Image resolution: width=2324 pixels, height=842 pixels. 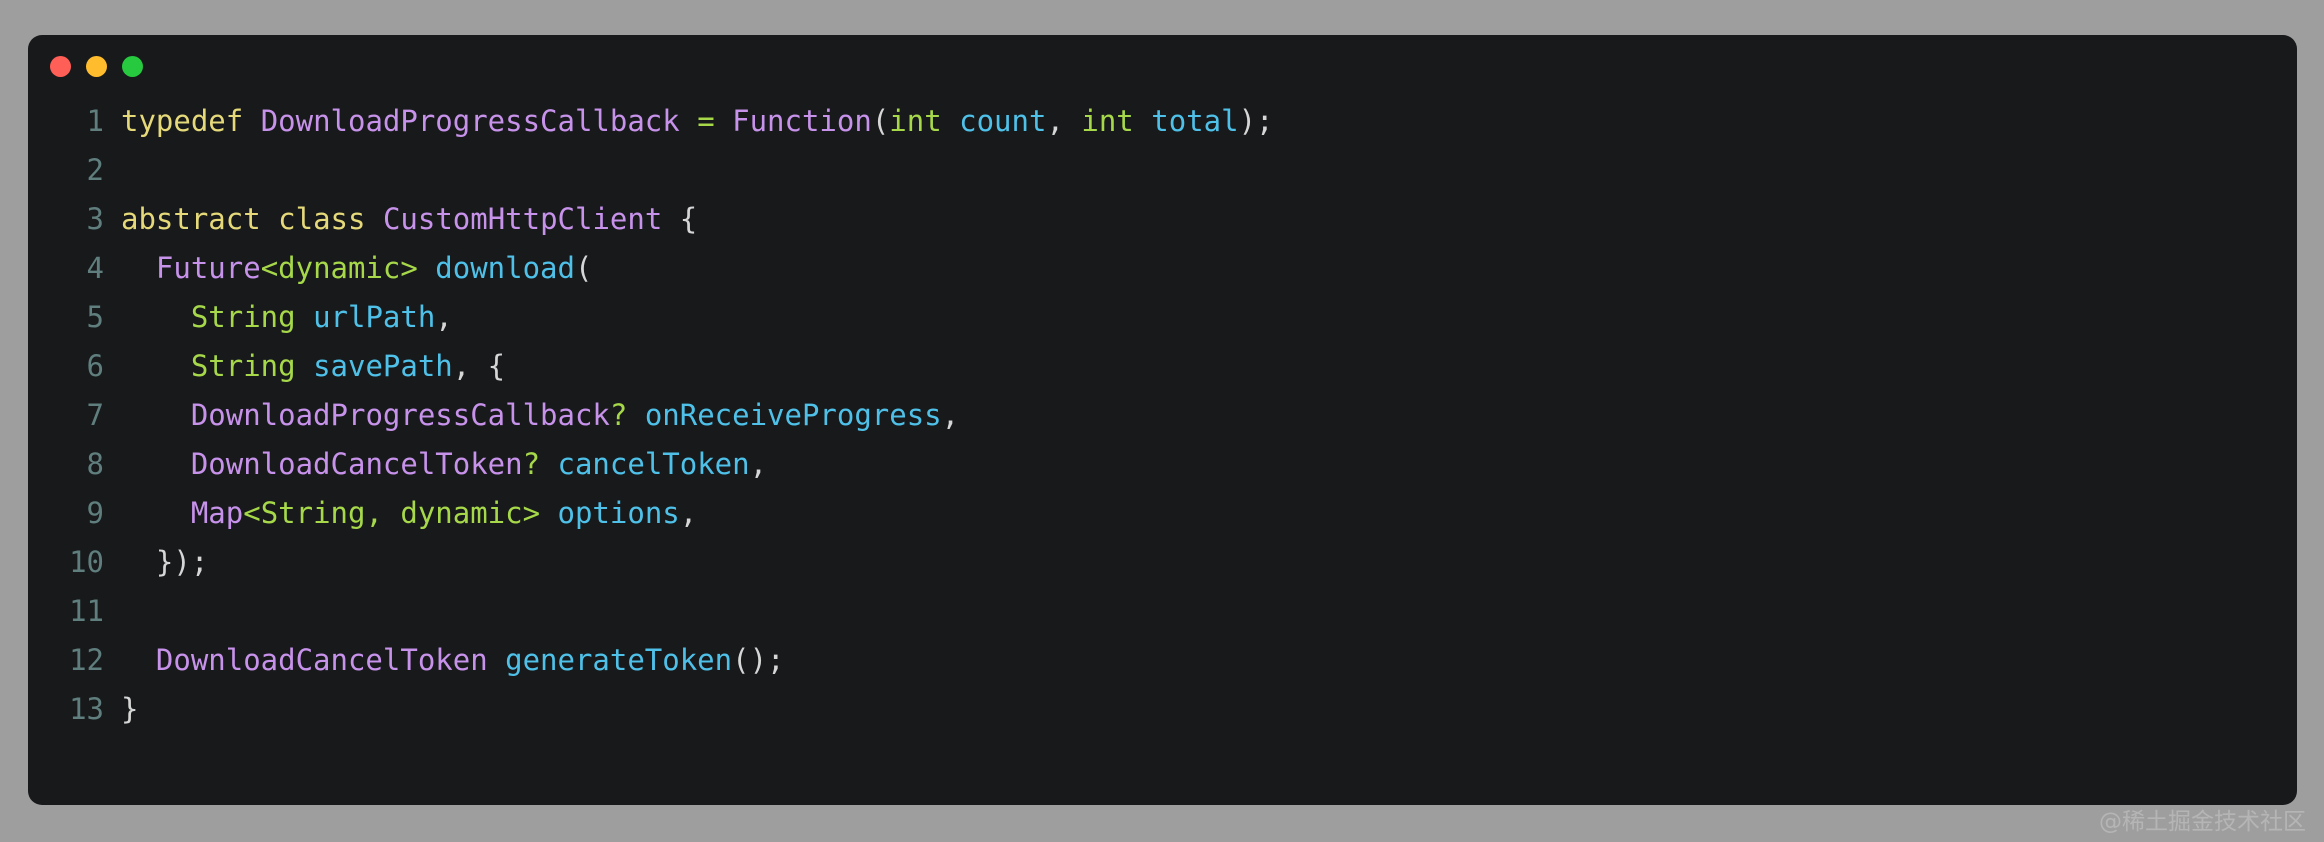 What do you see at coordinates (95, 366) in the screenshot?
I see `line-number: 6` at bounding box center [95, 366].